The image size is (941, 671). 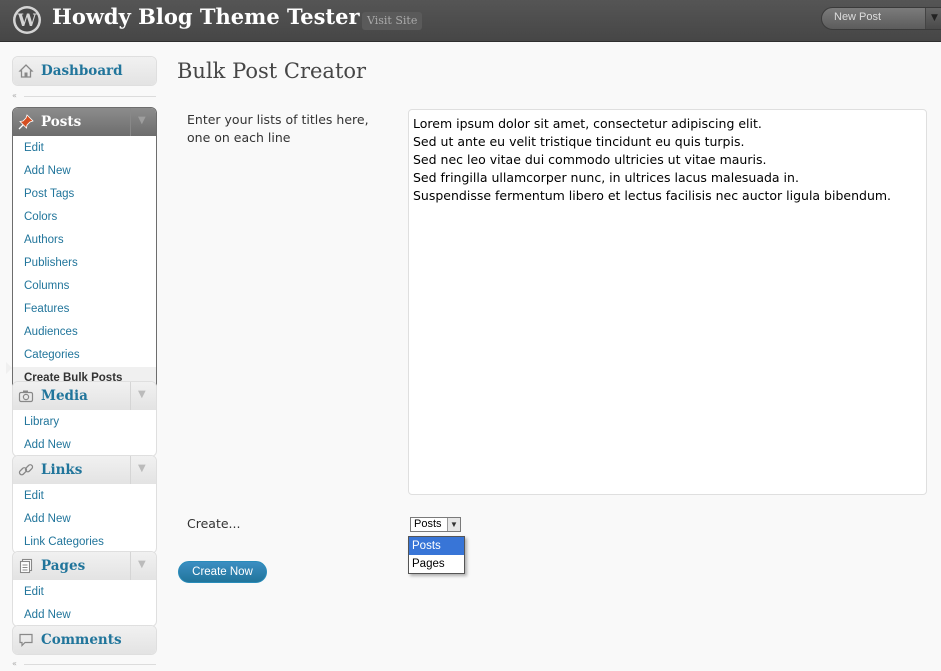 I want to click on post-type-dropdown-list: Posts Pages, so click(x=436, y=555).